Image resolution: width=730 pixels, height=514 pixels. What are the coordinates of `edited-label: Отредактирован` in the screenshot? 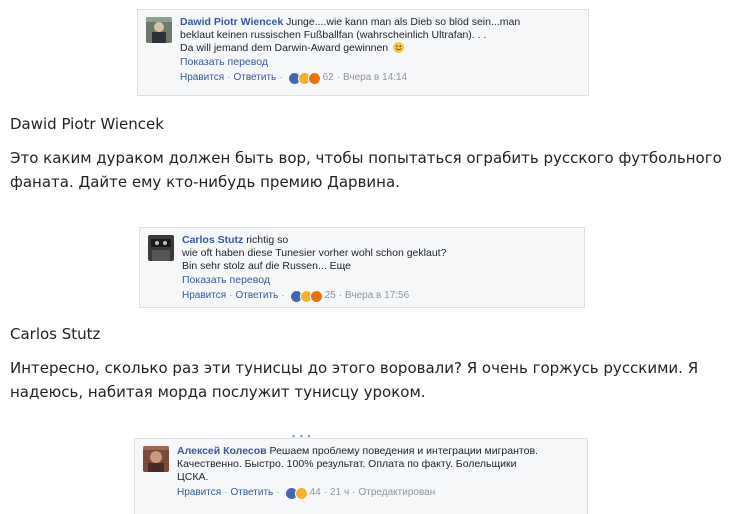 It's located at (397, 493).